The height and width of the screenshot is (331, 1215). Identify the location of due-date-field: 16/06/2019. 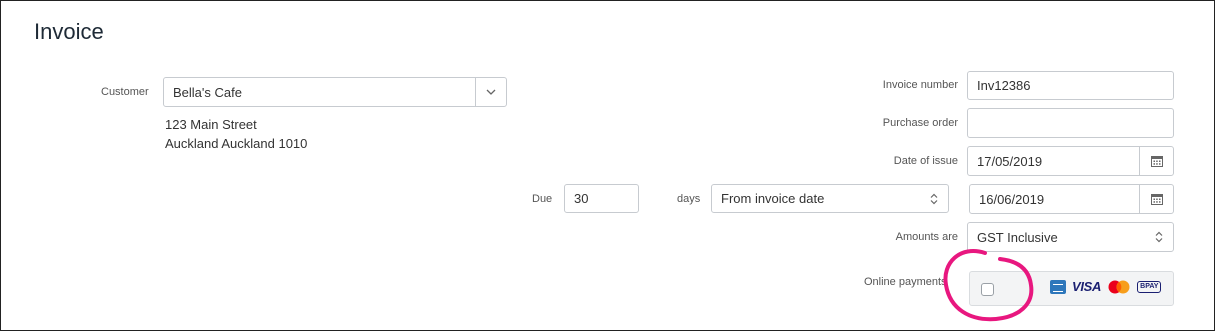
(1071, 199).